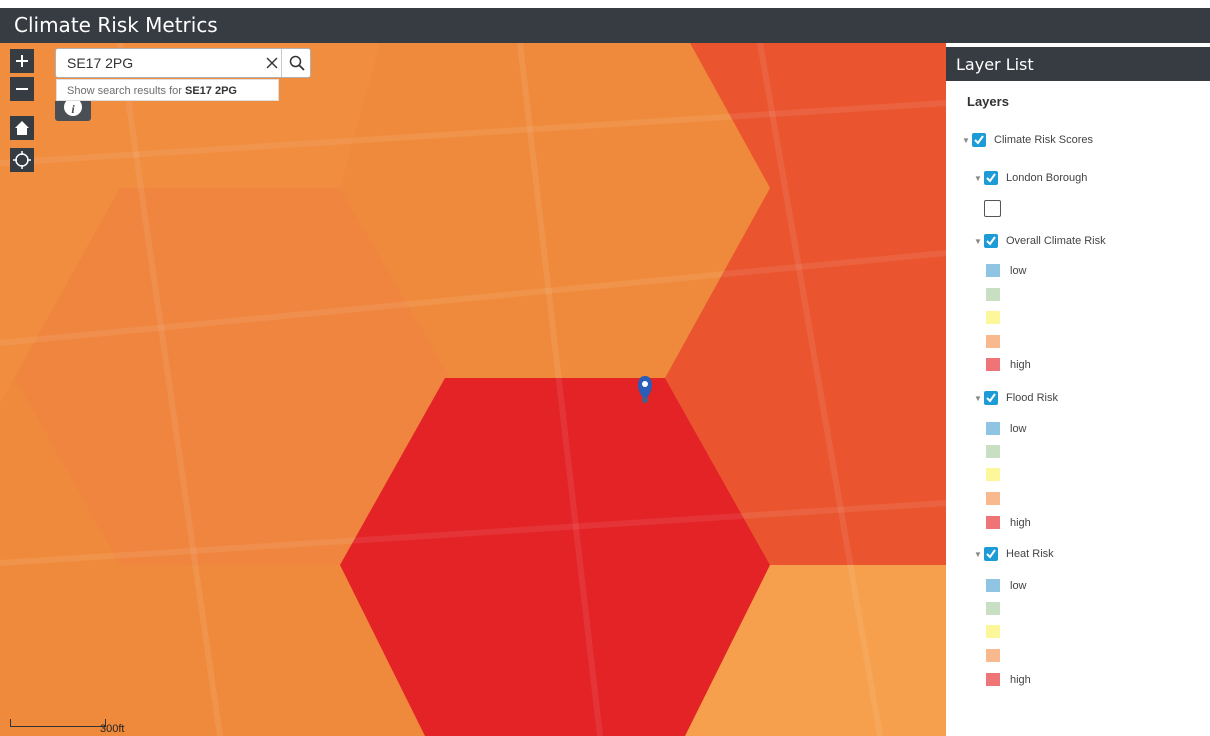 This screenshot has width=1210, height=736. I want to click on suggestion-prefix: Show search results for, so click(126, 91).